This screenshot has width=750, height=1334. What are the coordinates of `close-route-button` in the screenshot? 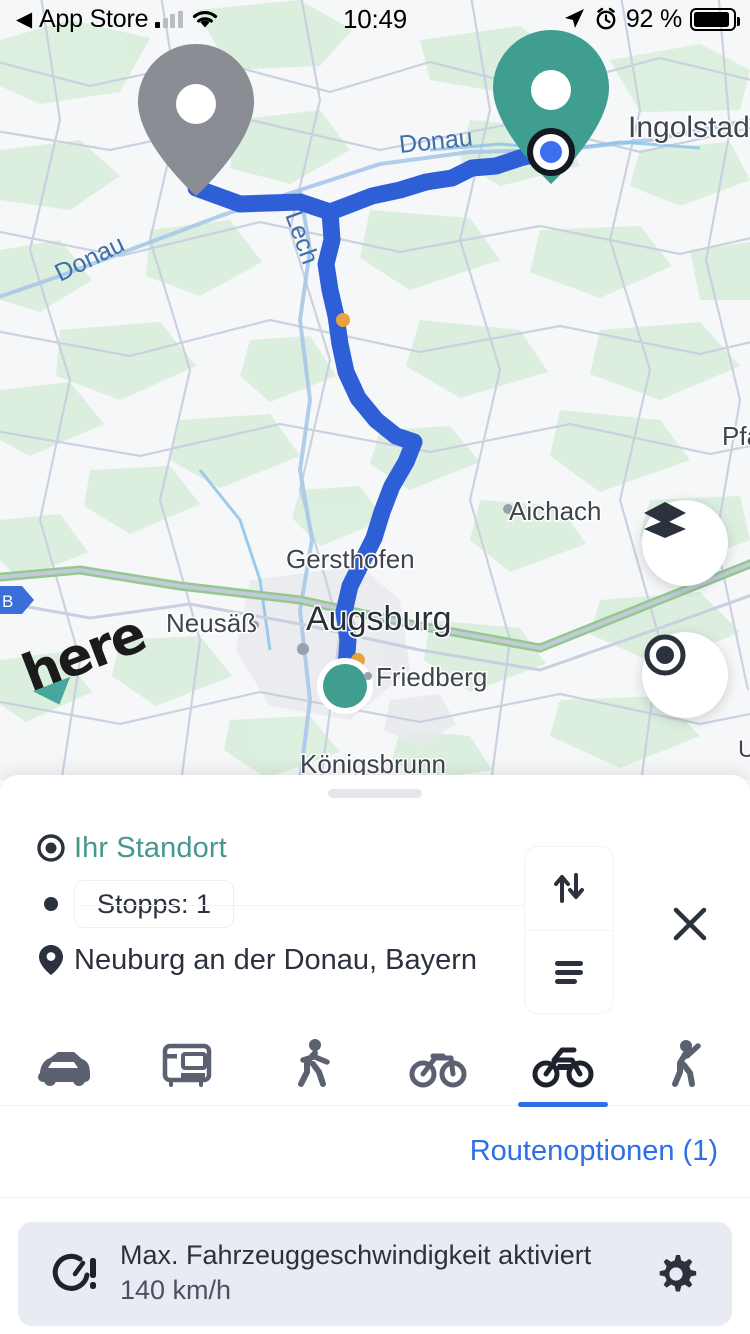 It's located at (690, 924).